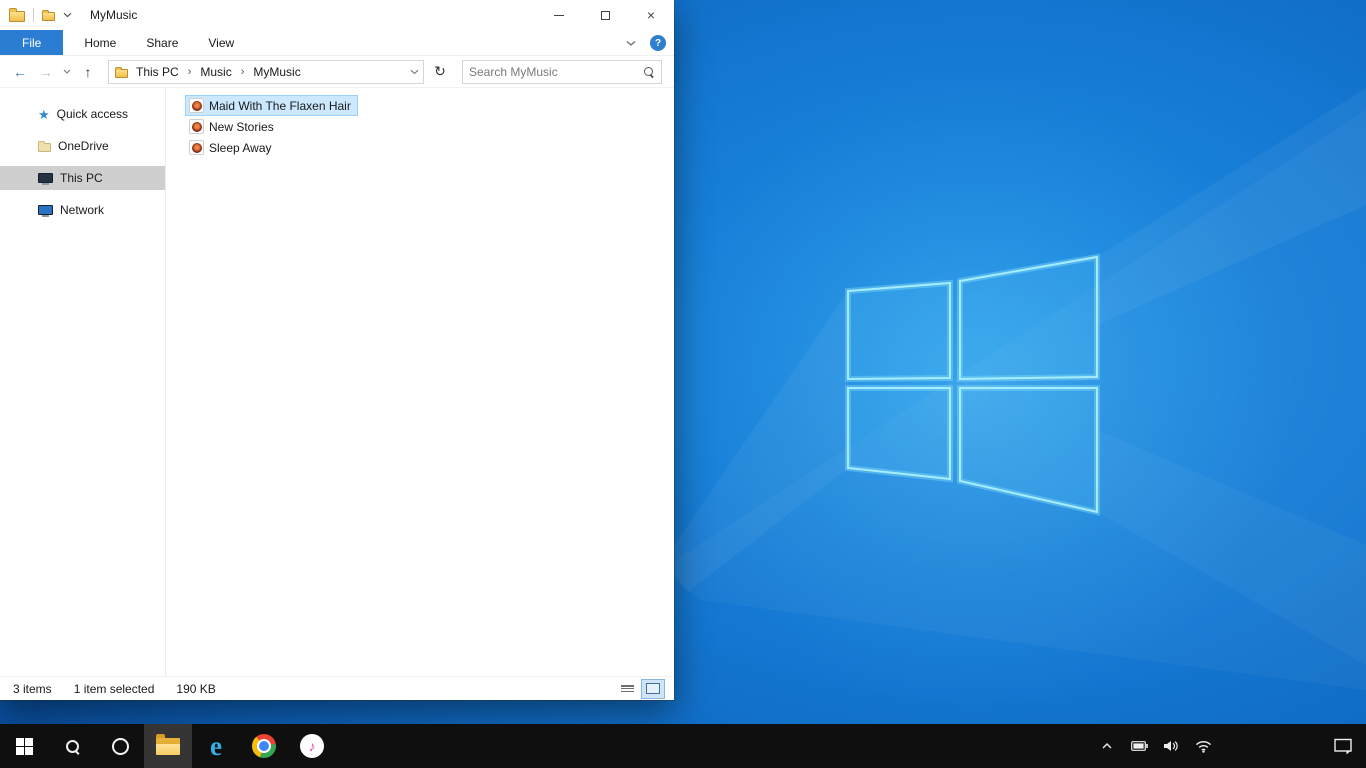 The height and width of the screenshot is (768, 1366). I want to click on internet-explorer-icon: e, so click(216, 745).